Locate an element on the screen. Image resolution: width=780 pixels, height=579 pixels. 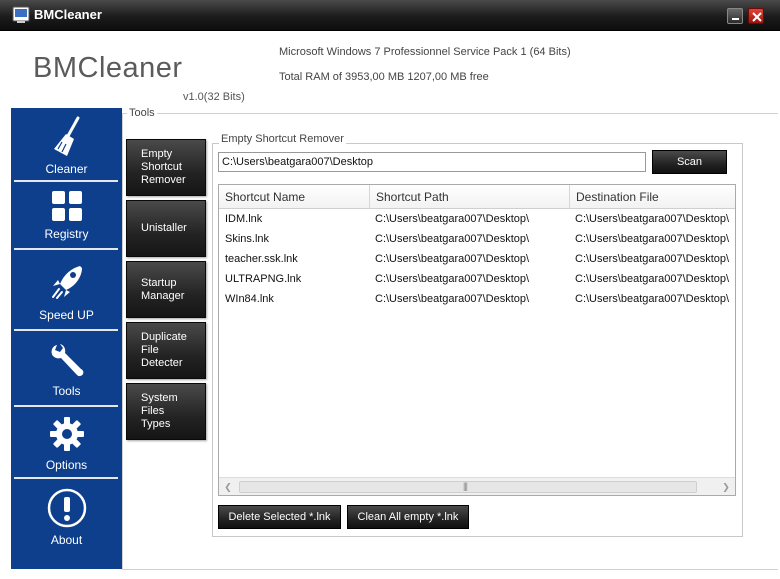
cell-name: teacher.ssk.lnk is located at coordinates (261, 259).